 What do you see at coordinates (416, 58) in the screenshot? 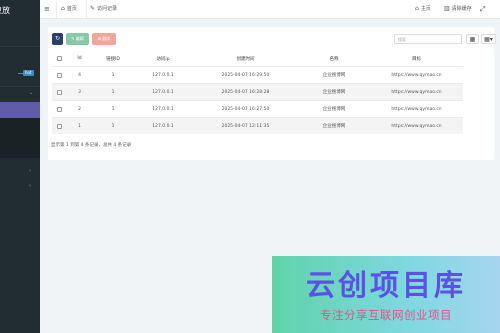
I see `column-header: 目标` at bounding box center [416, 58].